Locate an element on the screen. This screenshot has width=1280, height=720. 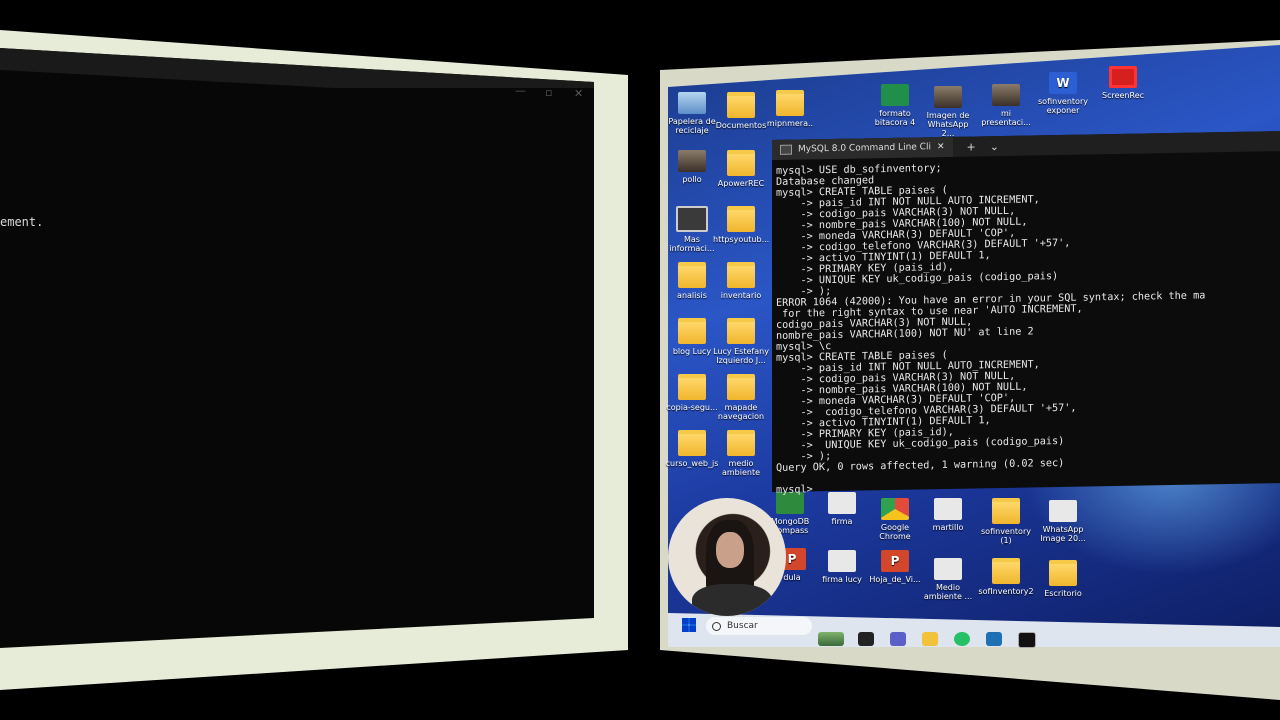
desktop-icon: sofInventory2 is located at coordinates (1006, 577).